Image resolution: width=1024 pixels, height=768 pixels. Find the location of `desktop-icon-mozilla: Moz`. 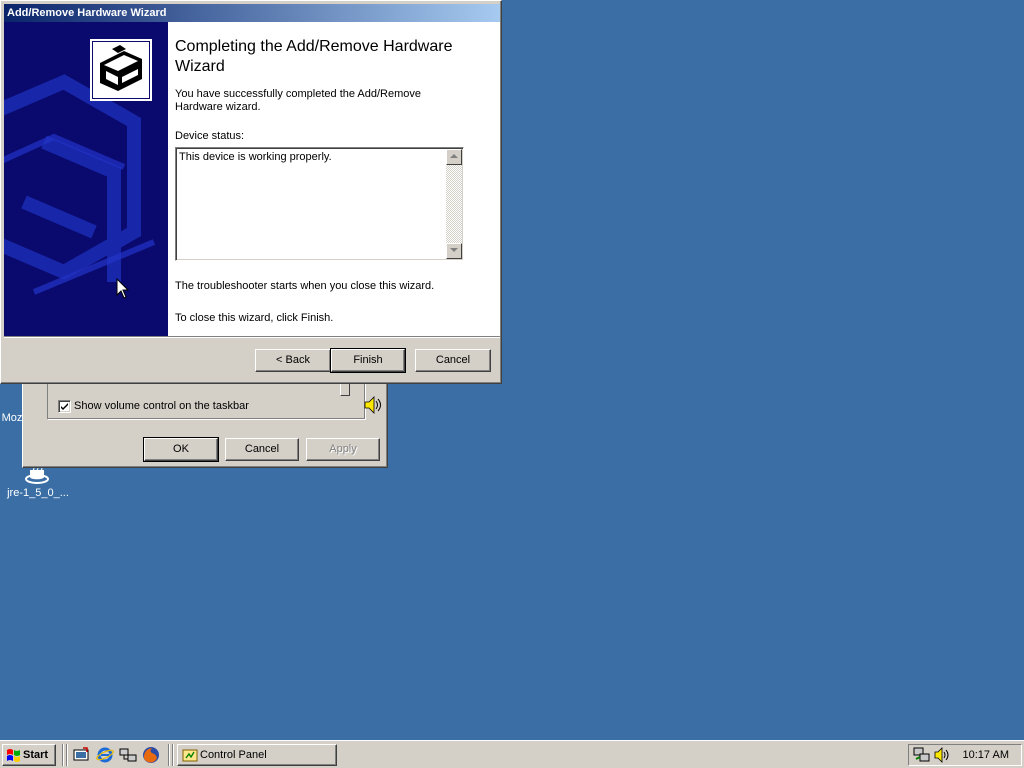

desktop-icon-mozilla: Moz is located at coordinates (12, 418).